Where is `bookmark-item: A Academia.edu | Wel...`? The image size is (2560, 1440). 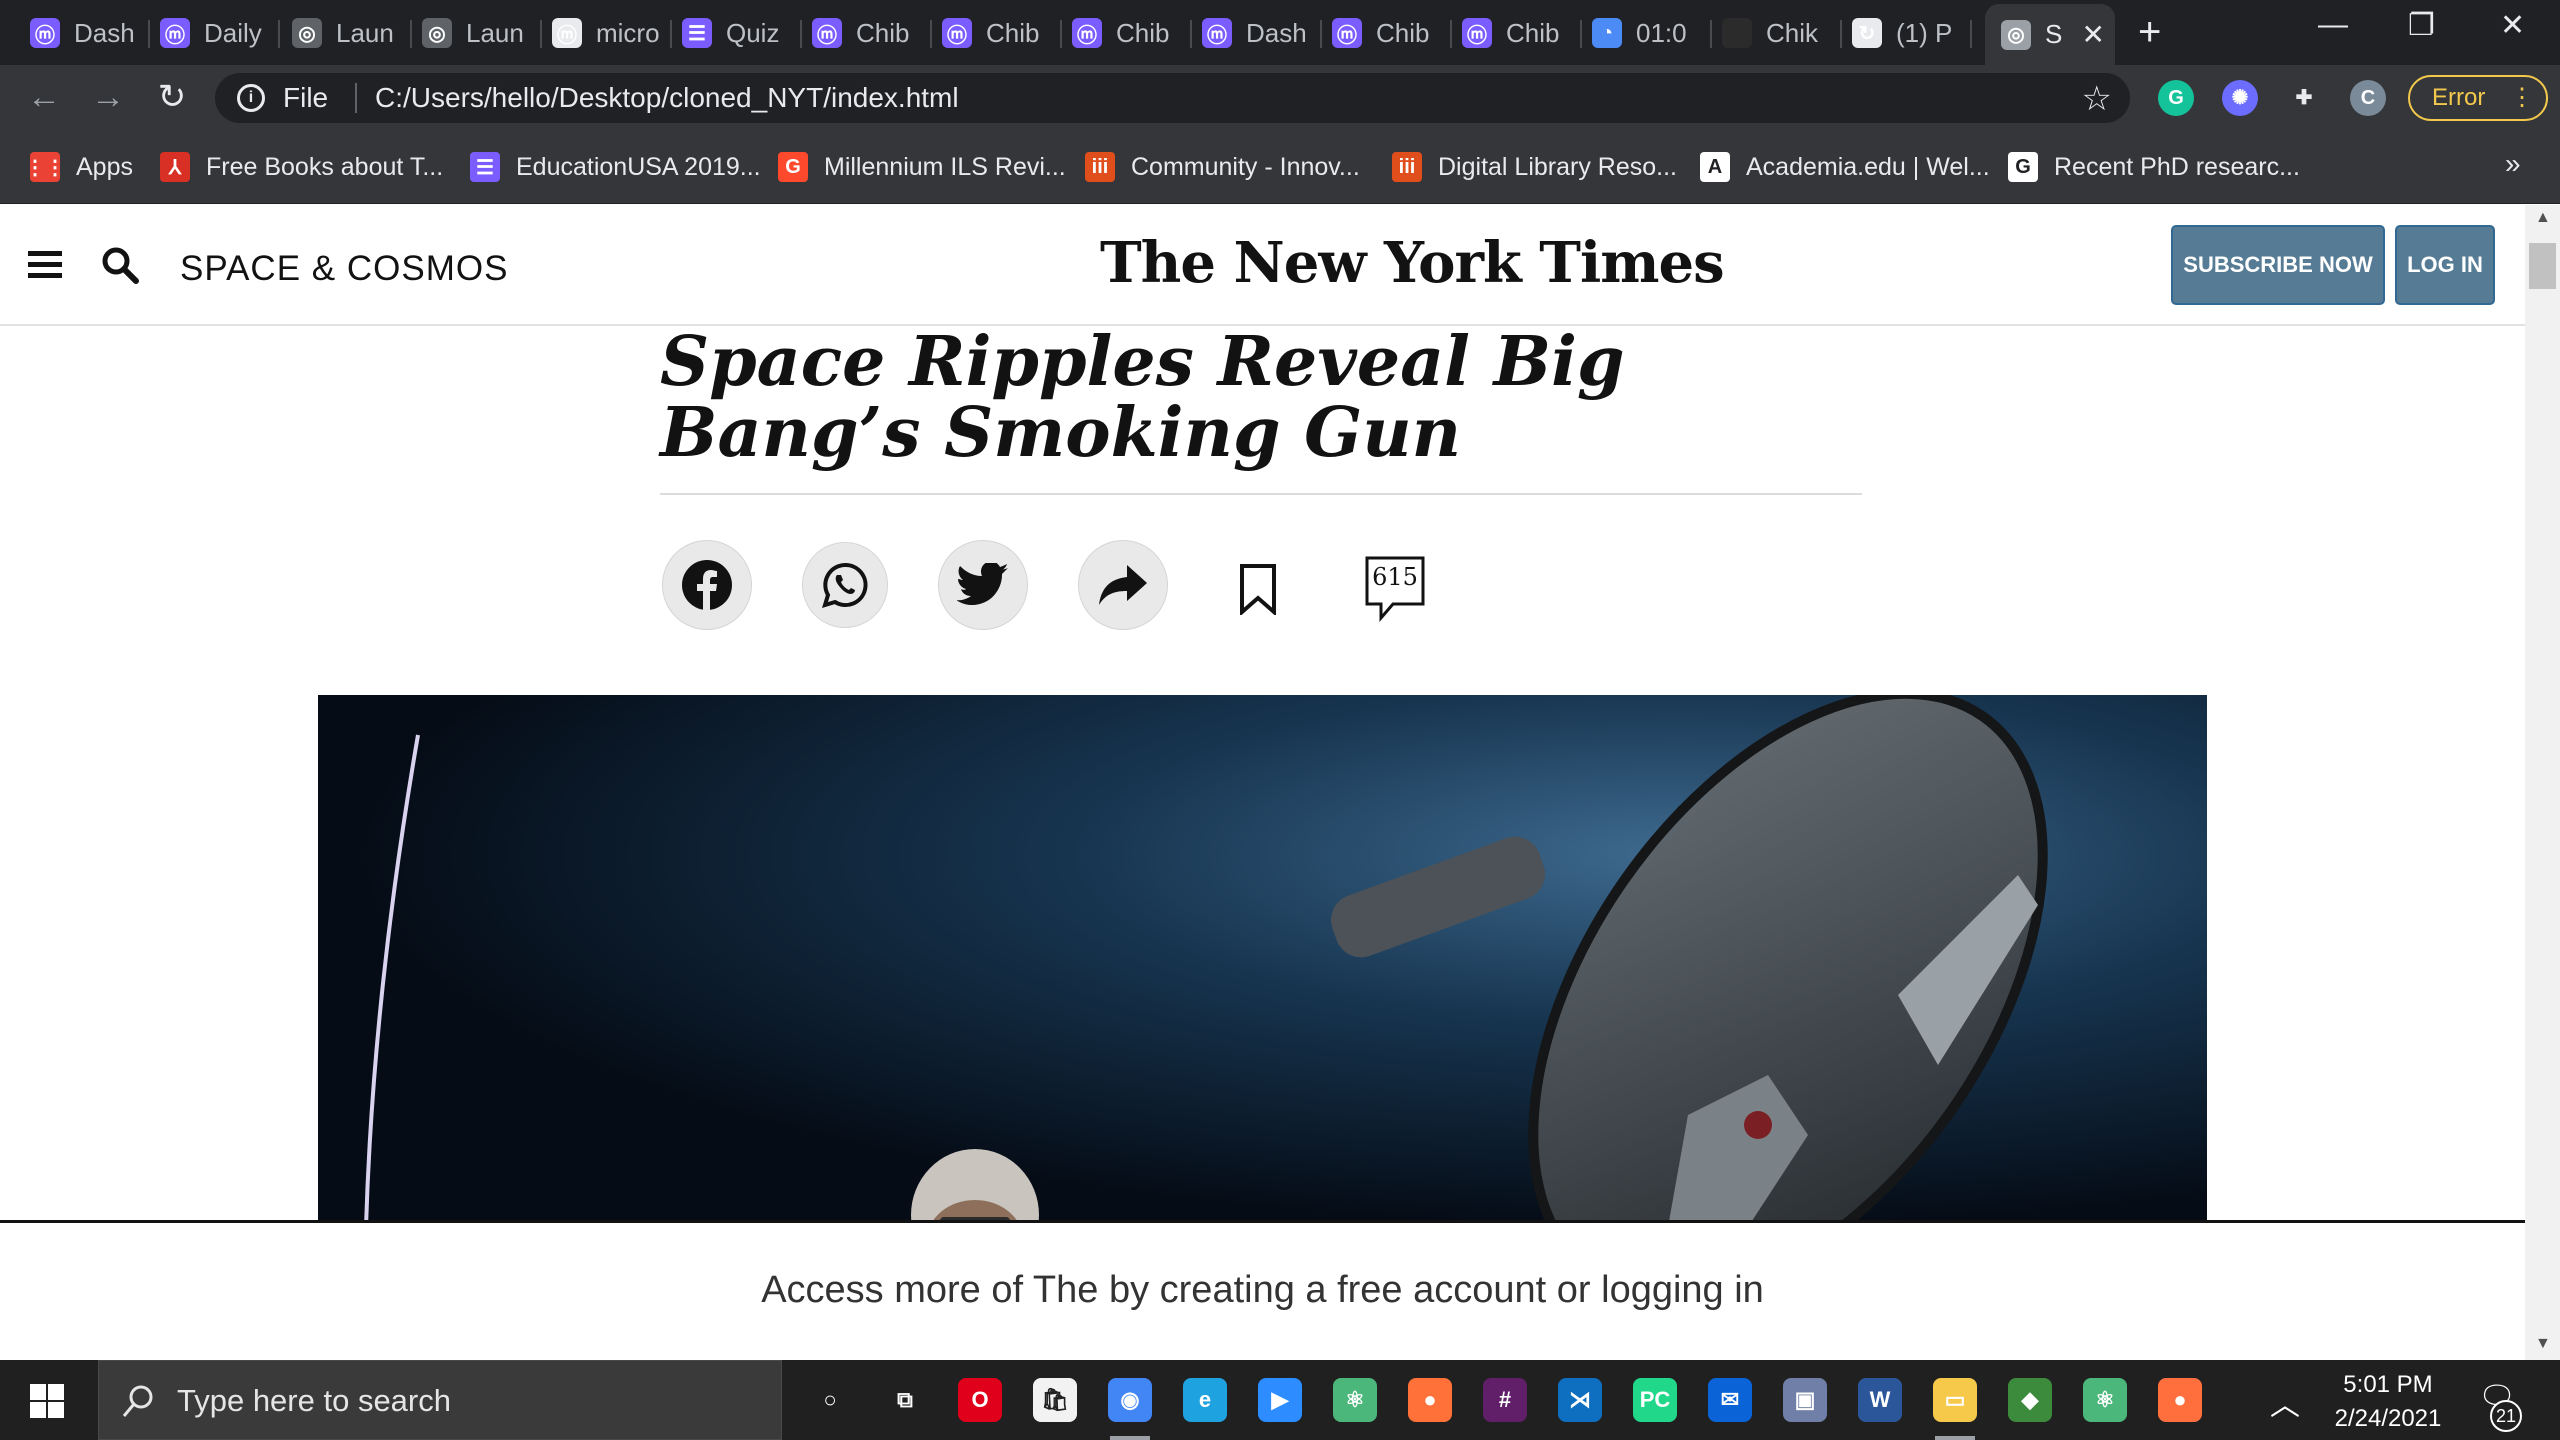
bookmark-item: A Academia.edu | Wel... is located at coordinates (1845, 167).